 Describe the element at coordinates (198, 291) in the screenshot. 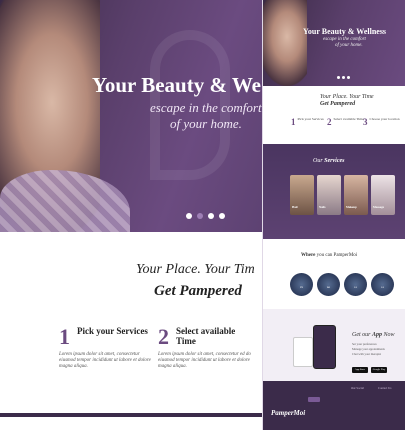

I see `pamper-heading: Get Pampered` at that location.